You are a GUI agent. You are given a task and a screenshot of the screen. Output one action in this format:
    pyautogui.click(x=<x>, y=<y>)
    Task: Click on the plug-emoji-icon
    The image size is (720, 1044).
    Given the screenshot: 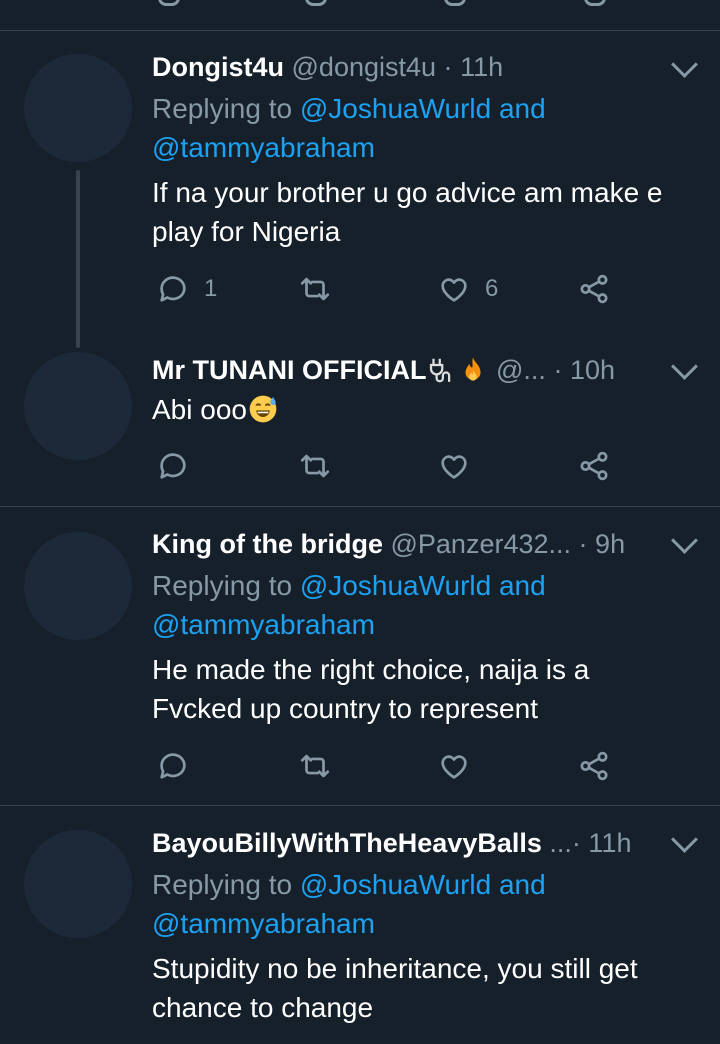 What is the action you would take?
    pyautogui.click(x=440, y=370)
    